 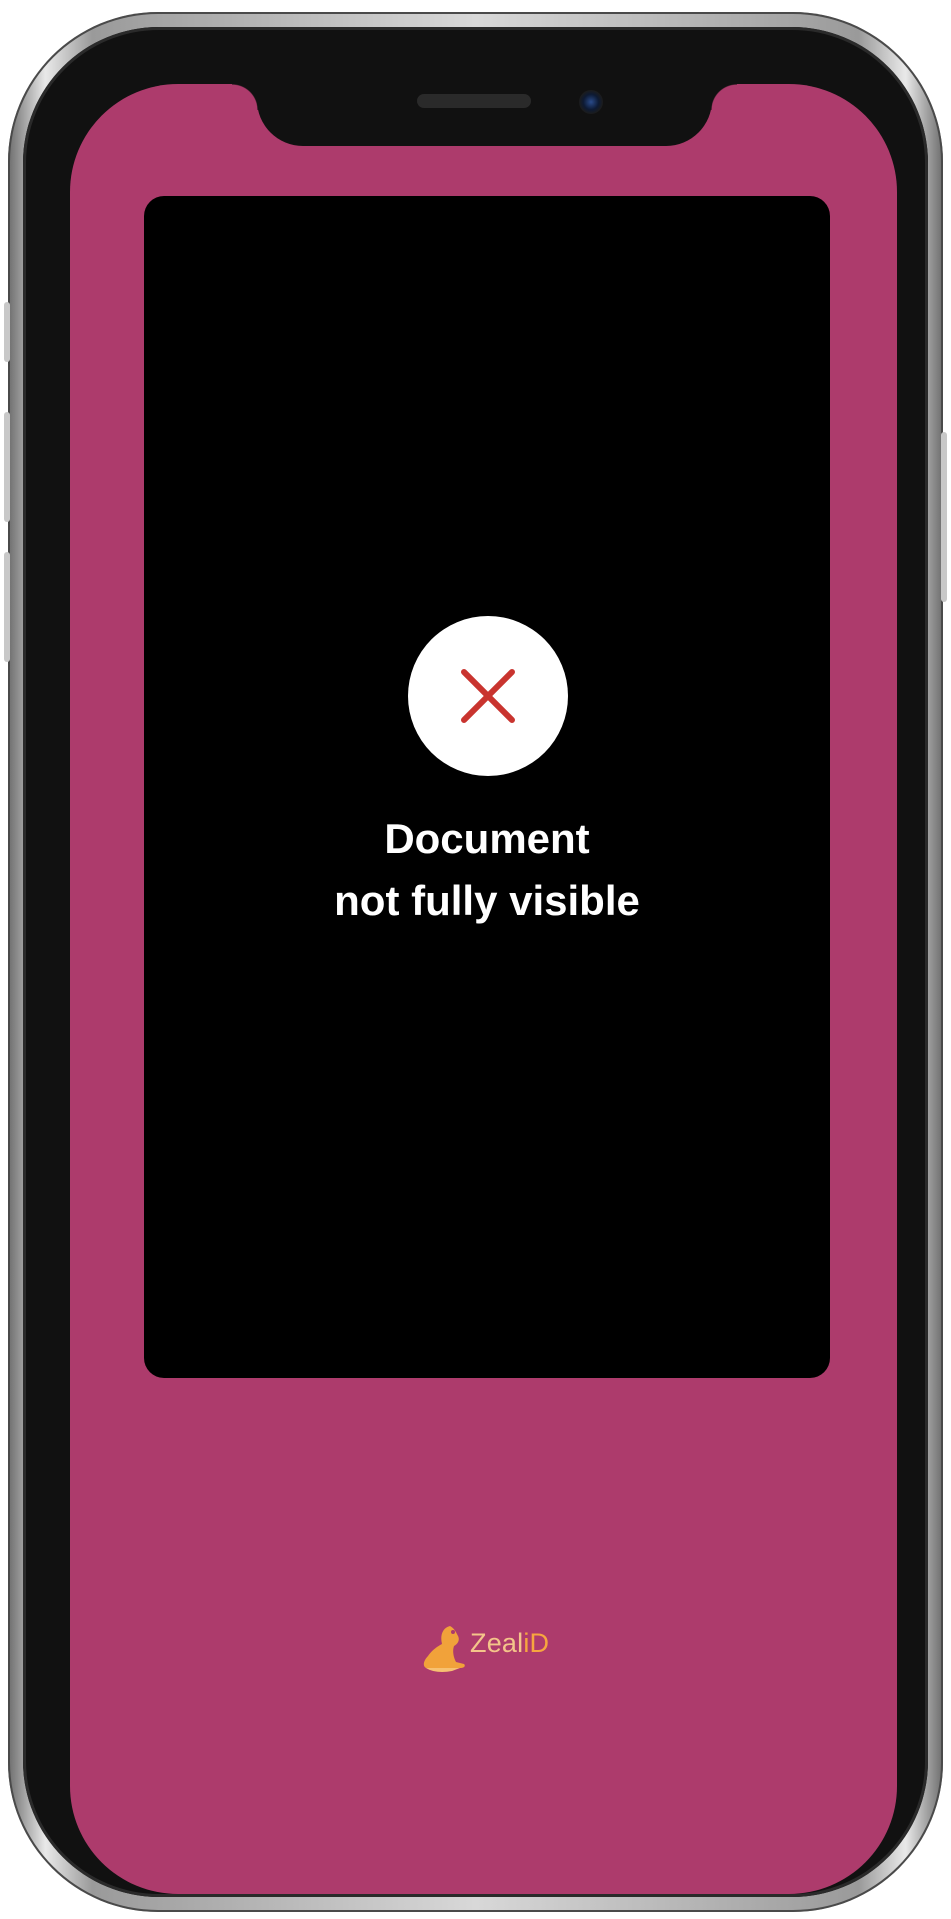 What do you see at coordinates (536, 1642) in the screenshot?
I see `brand-name-part-2: iD` at bounding box center [536, 1642].